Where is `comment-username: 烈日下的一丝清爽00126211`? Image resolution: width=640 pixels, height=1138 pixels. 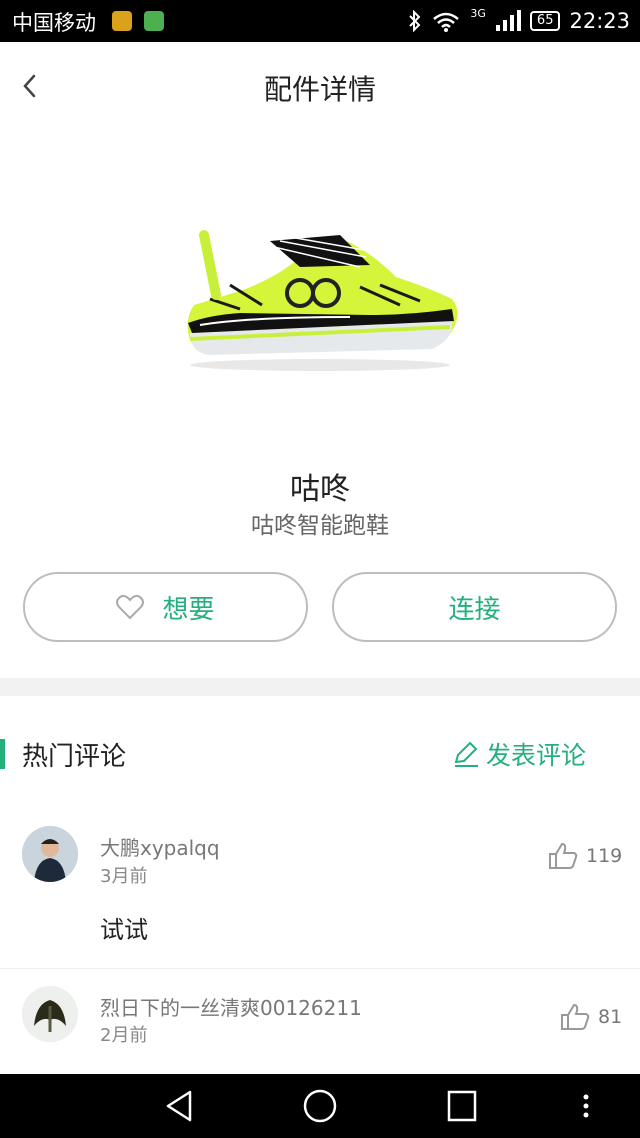 comment-username: 烈日下的一丝清爽00126211 is located at coordinates (231, 1006).